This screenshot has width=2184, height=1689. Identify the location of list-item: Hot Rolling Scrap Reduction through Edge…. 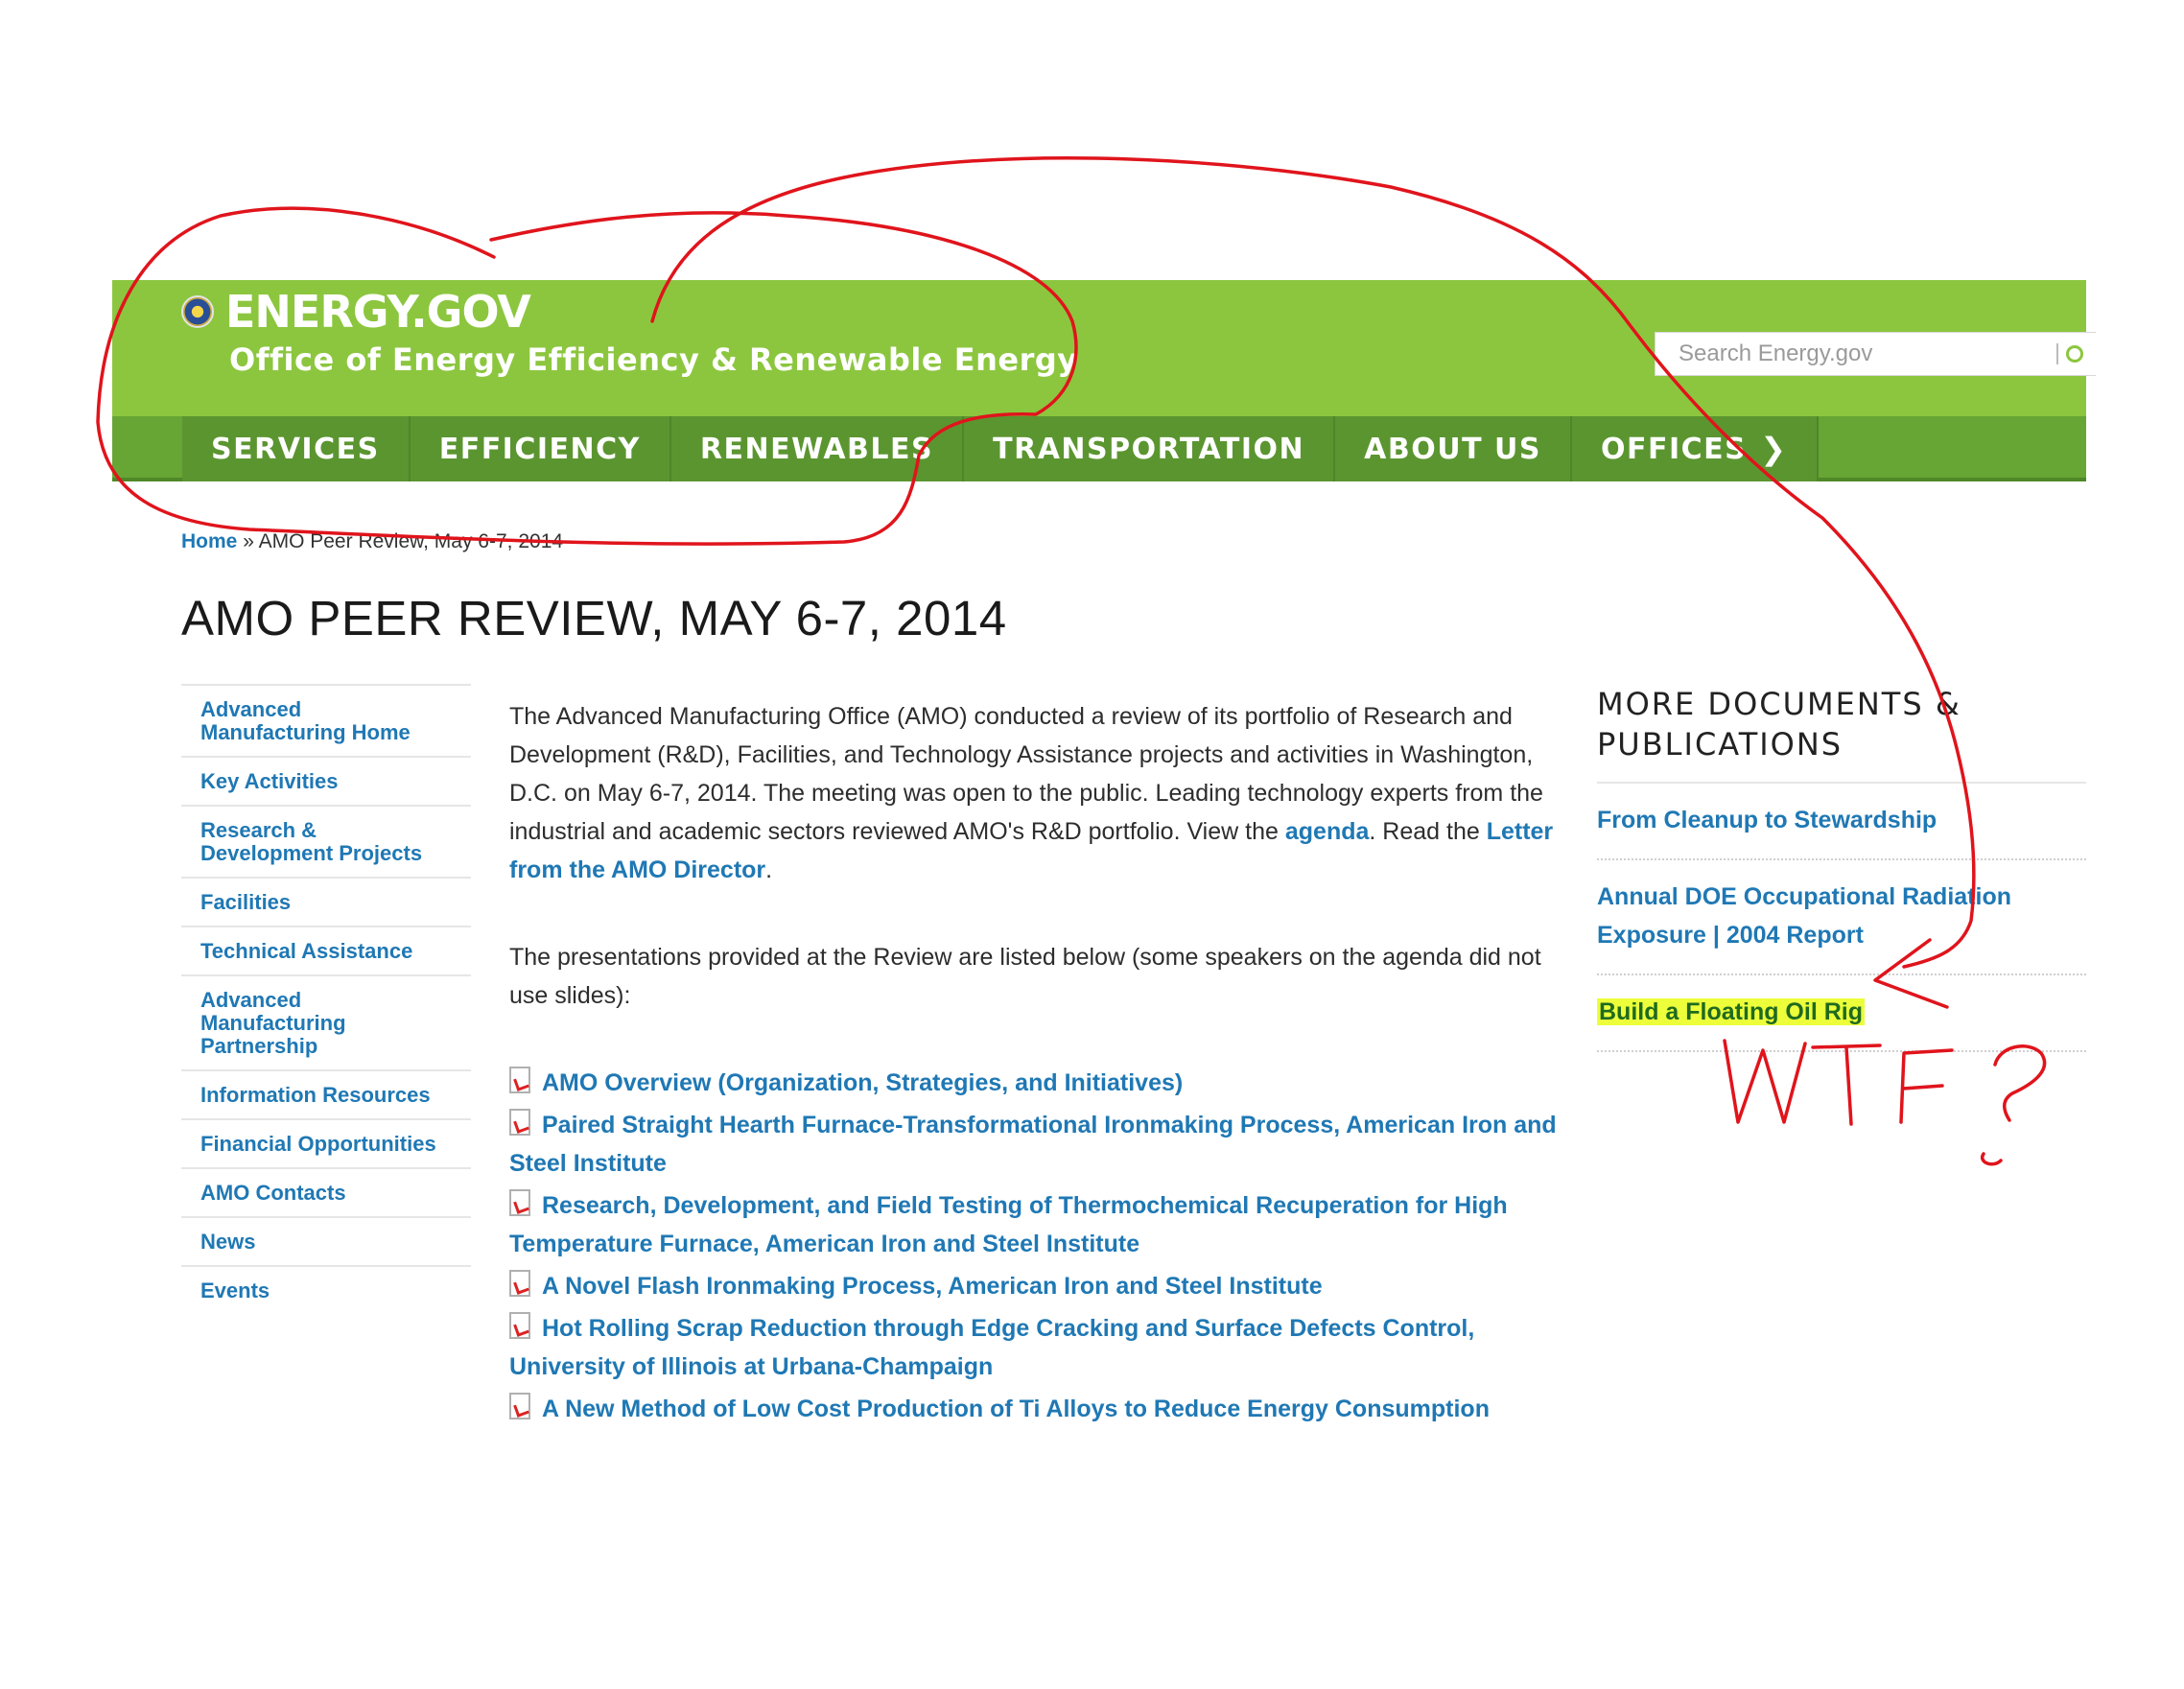
(1046, 1347).